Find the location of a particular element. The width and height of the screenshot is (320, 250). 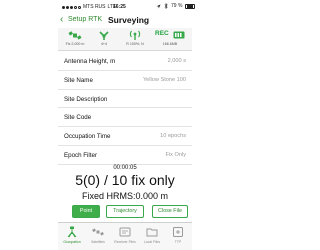

tab-receiver-files: Receiver Files is located at coordinates (125, 238).